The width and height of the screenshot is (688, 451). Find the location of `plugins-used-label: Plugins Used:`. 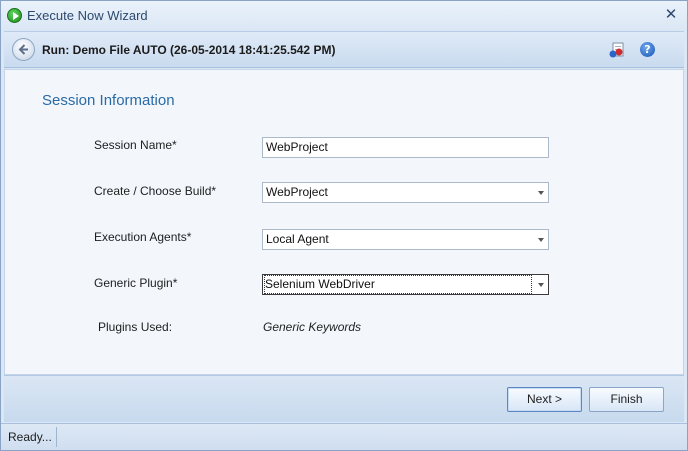

plugins-used-label: Plugins Used: is located at coordinates (135, 327).